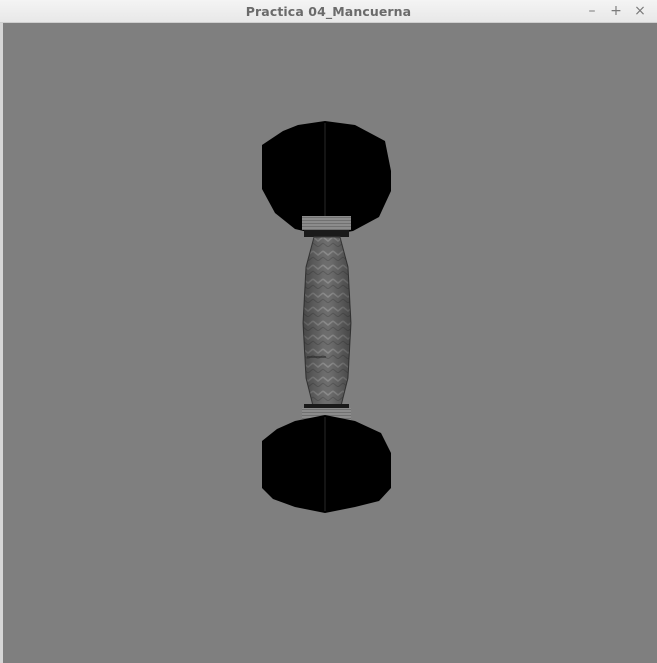 This screenshot has height=663, width=657. Describe the element at coordinates (326, 233) in the screenshot. I see `top-collar-ring` at that location.